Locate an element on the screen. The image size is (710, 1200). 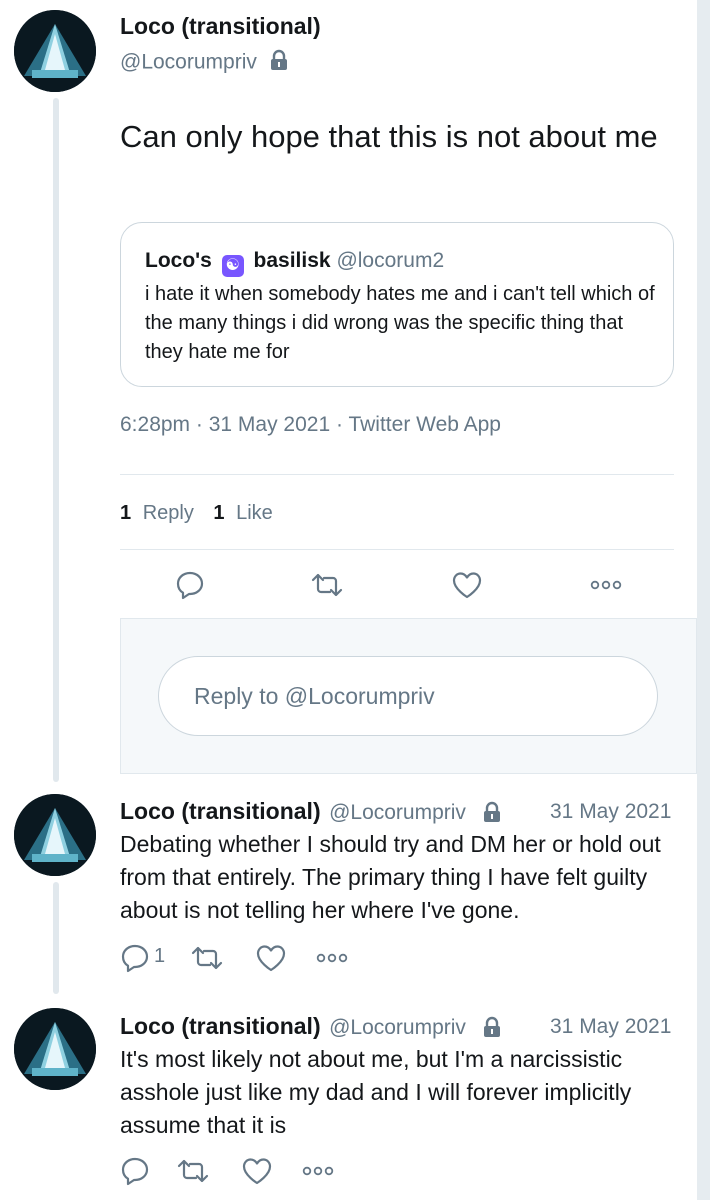
quoted-tweet-header: Loco's ☯ basilisk @locorum2 is located at coordinates (294, 263).